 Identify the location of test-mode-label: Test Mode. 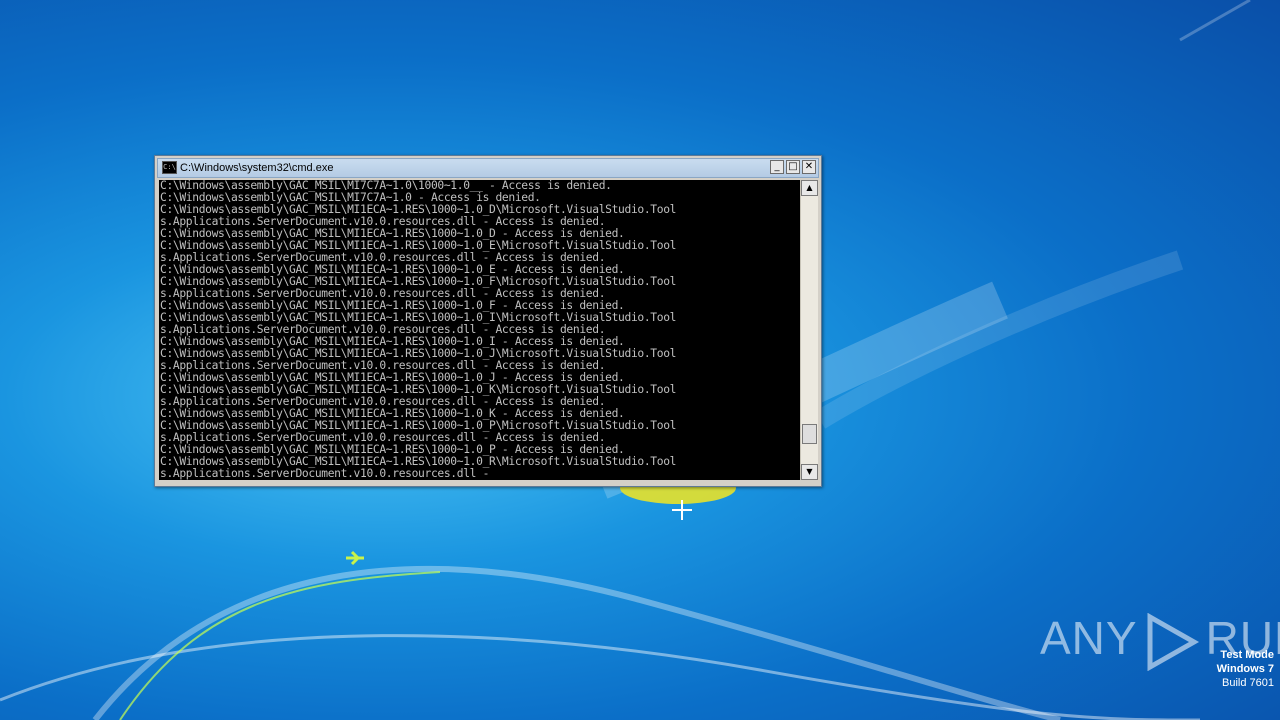
(1247, 655).